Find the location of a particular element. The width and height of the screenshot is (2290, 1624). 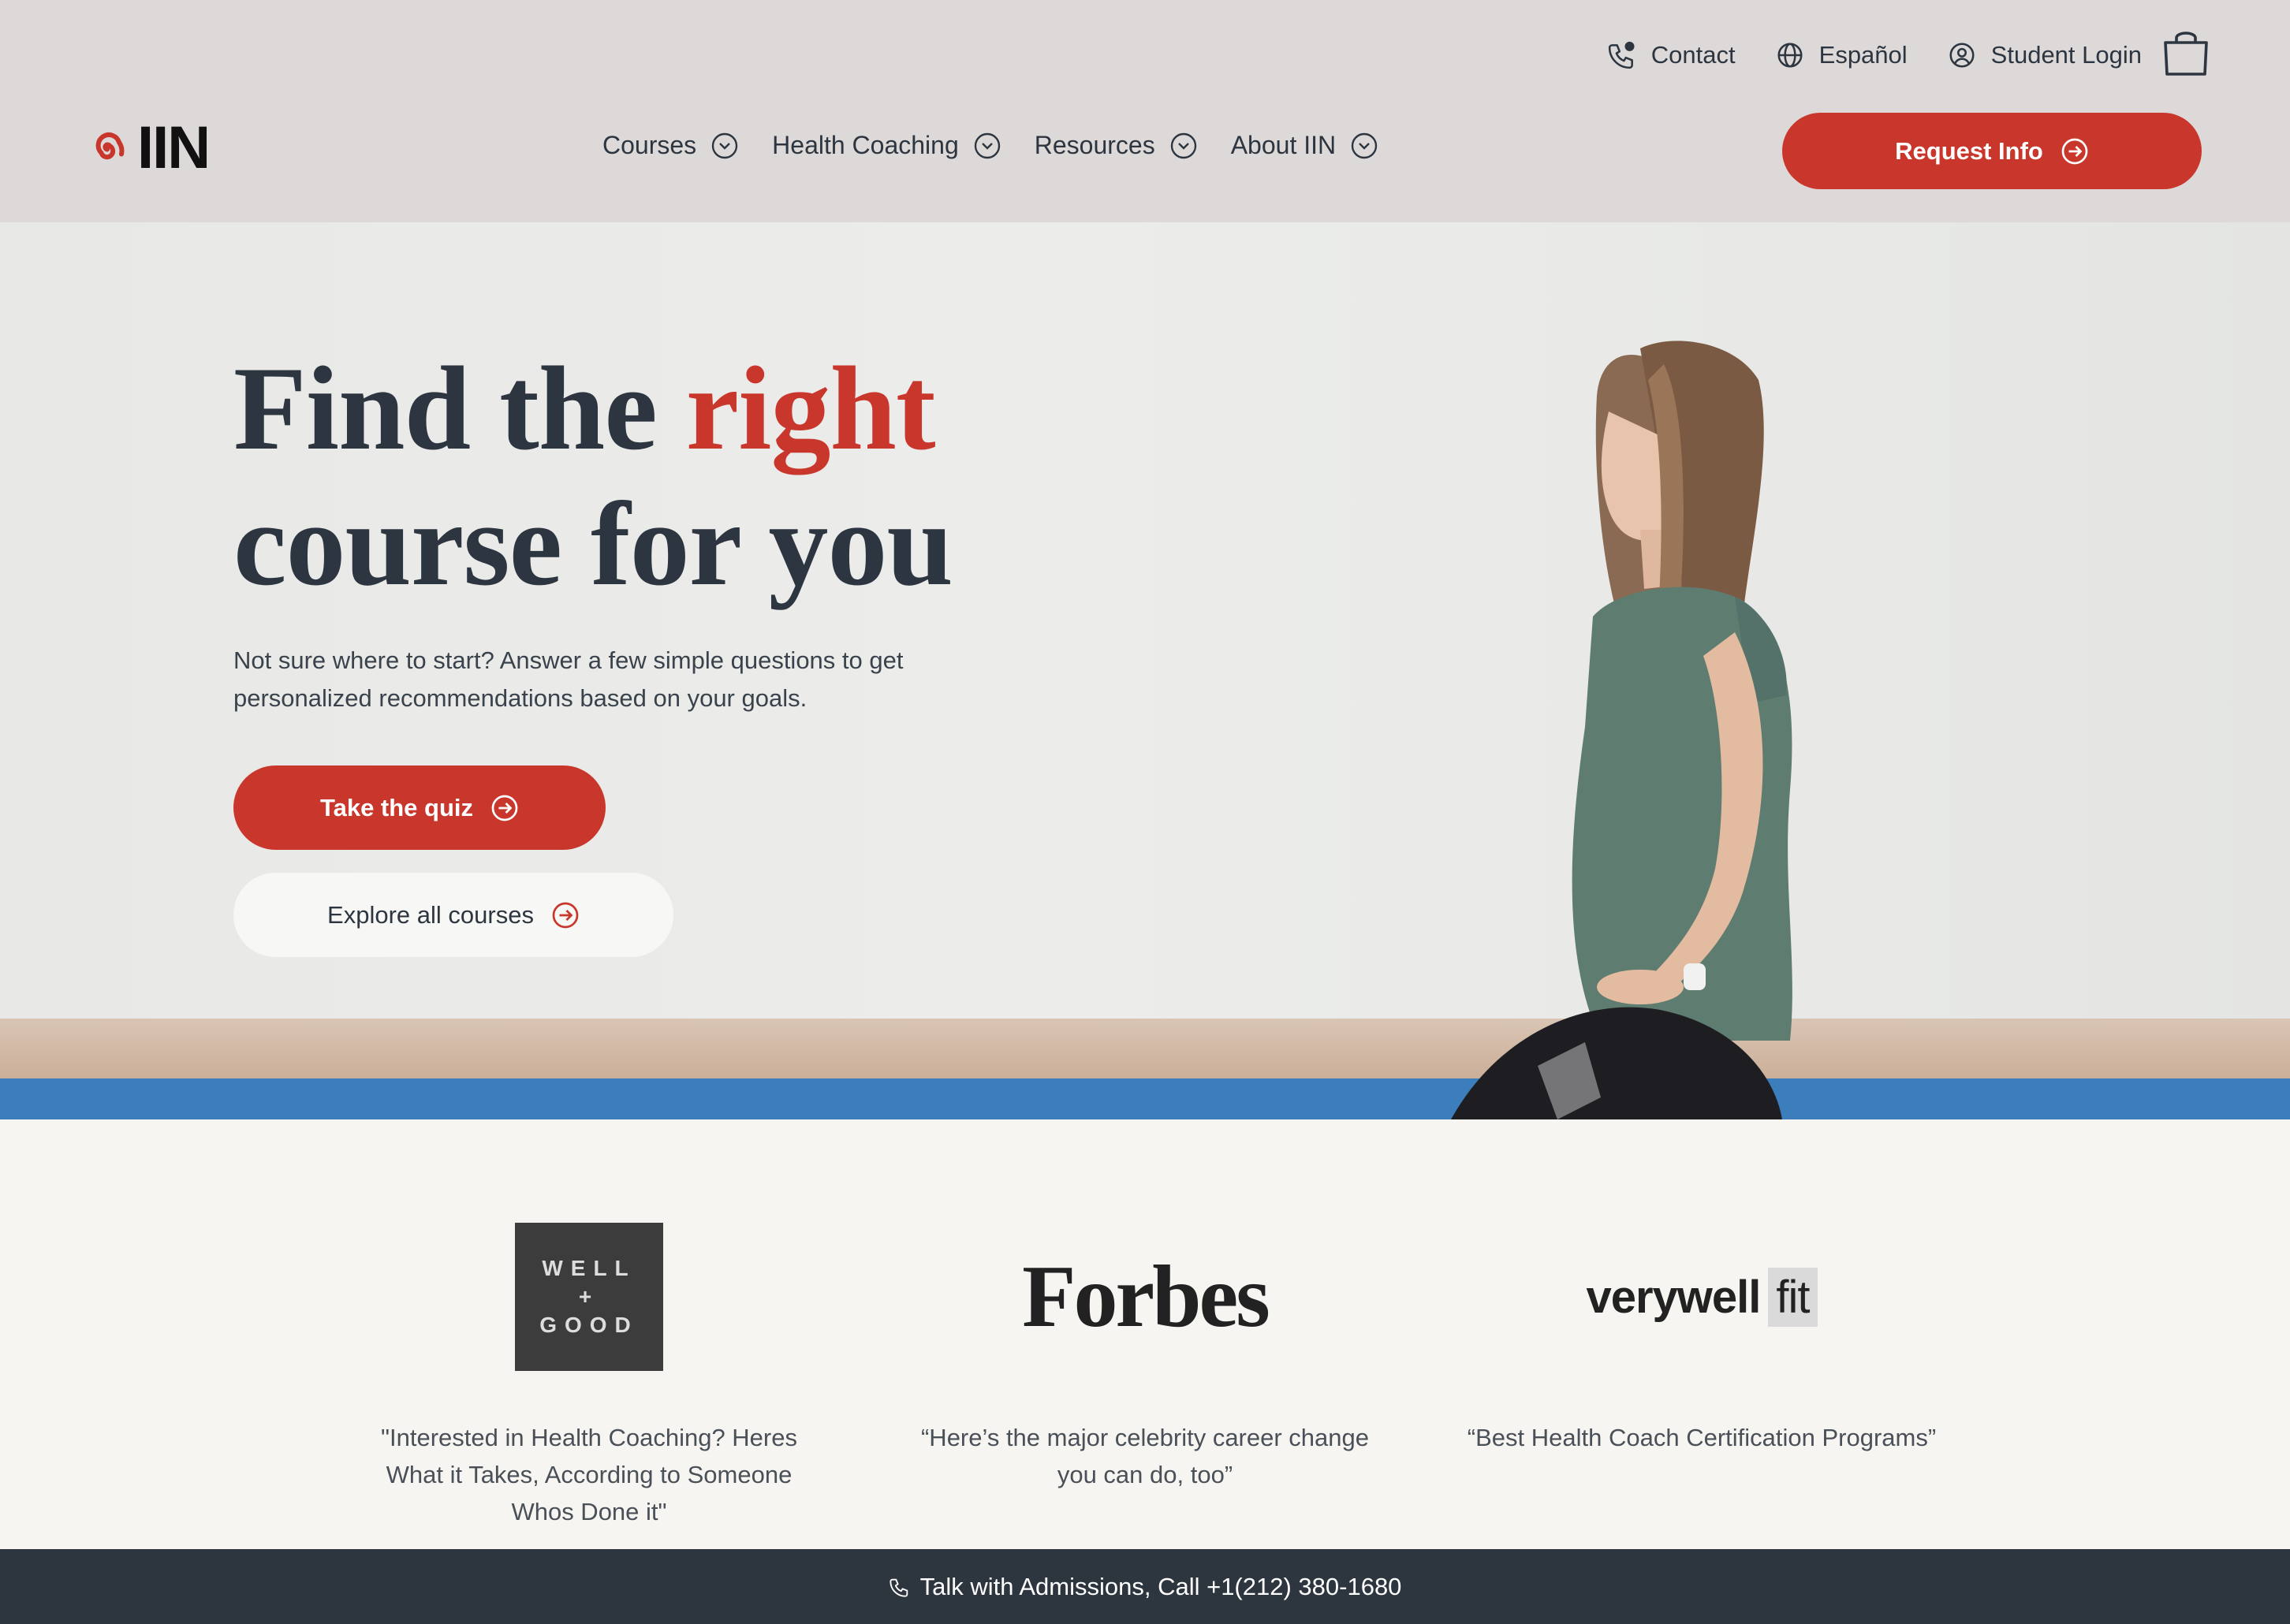

globe-icon is located at coordinates (1790, 55).